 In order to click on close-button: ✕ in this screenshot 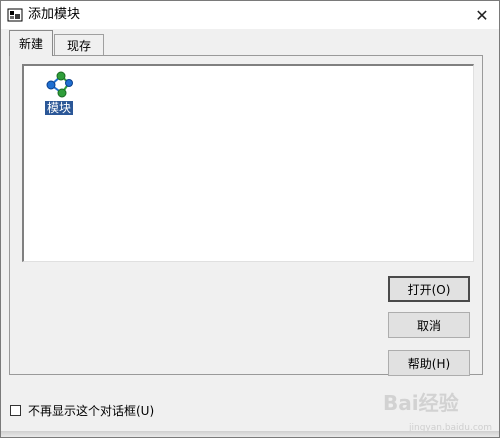, I will do `click(482, 15)`.